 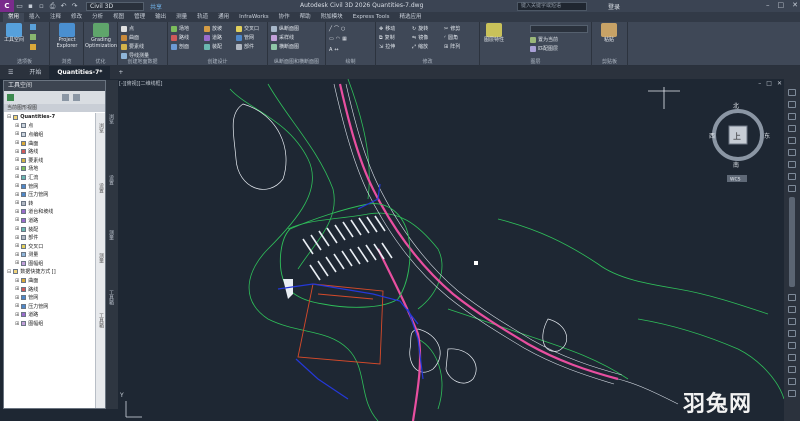 What do you see at coordinates (494, 33) in the screenshot?
I see `layer-properties-button: 图层特性` at bounding box center [494, 33].